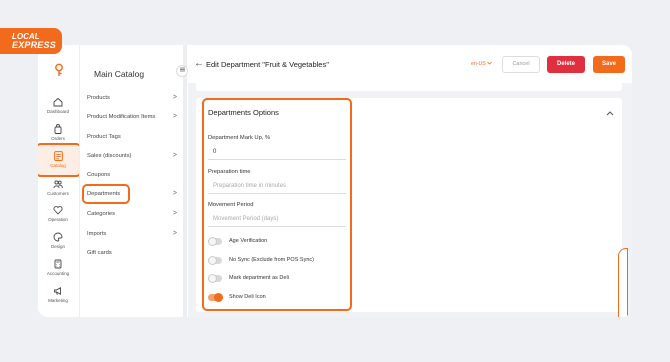 Image resolution: width=670 pixels, height=362 pixels. I want to click on rail-label: Customers, so click(58, 193).